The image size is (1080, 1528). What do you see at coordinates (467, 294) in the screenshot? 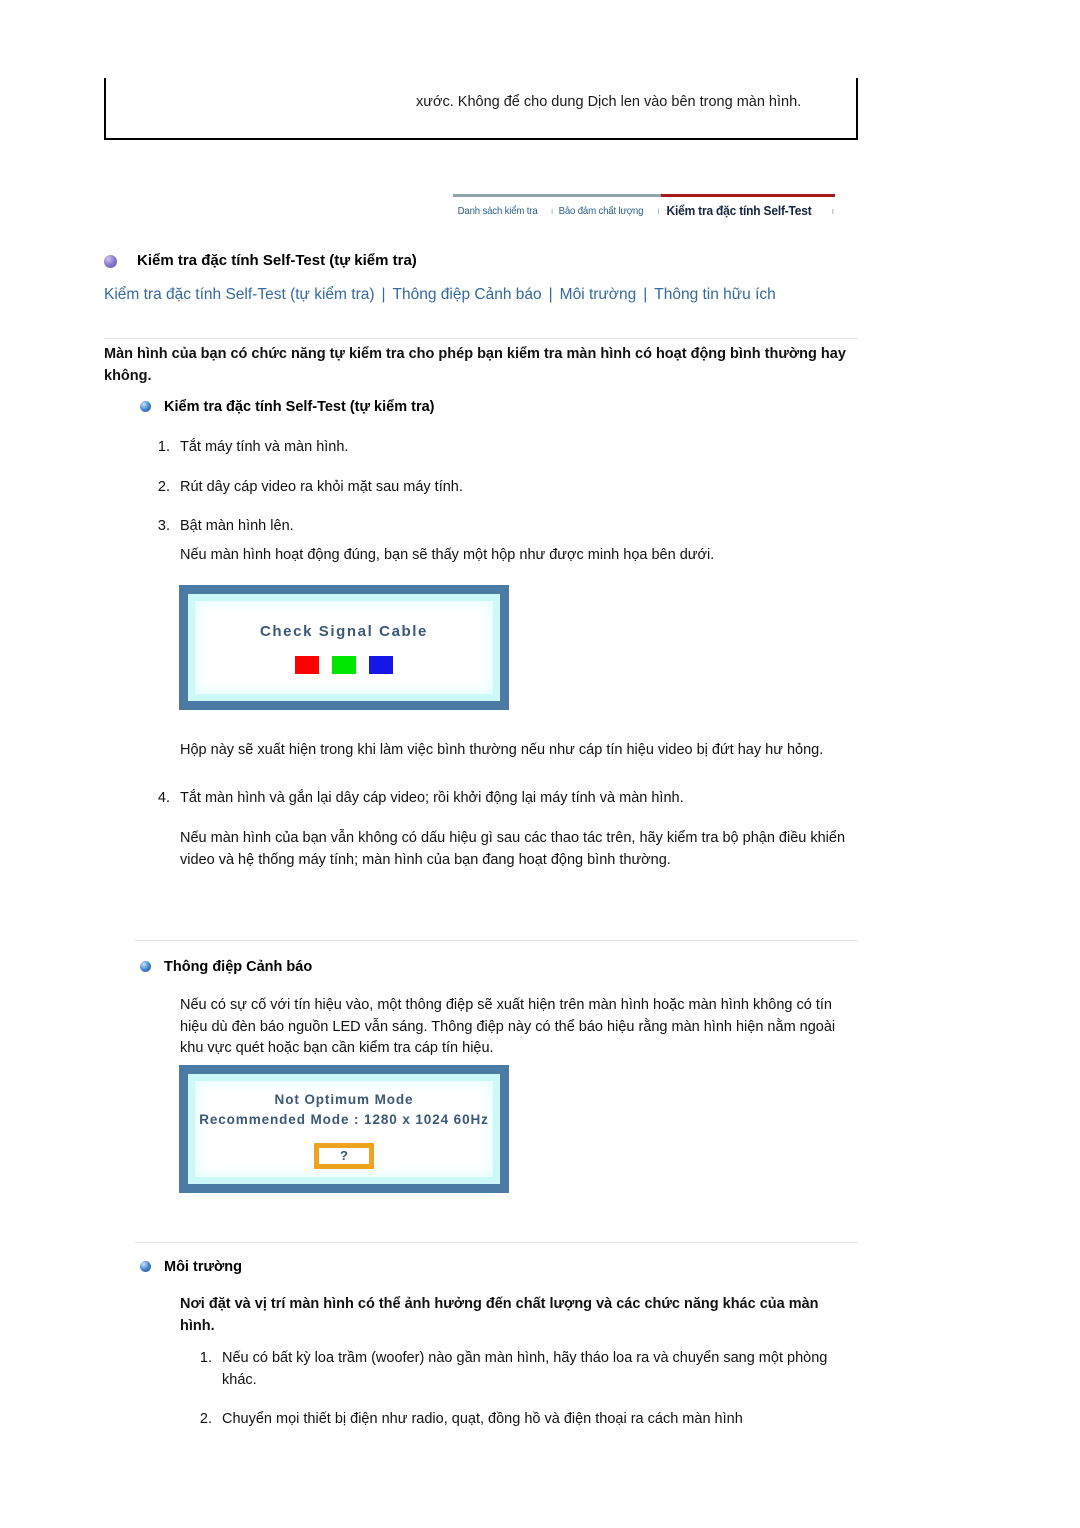
I see `quick-link-warning: Thông điệp Cảnh báo` at bounding box center [467, 294].